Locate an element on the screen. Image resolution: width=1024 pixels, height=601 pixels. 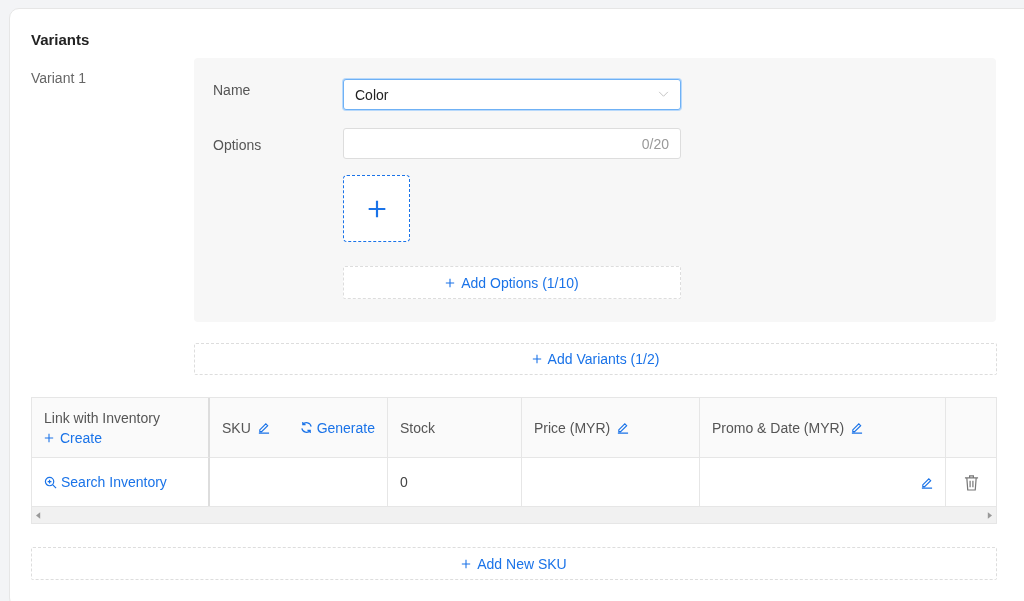
field-label: Name is located at coordinates (232, 90).